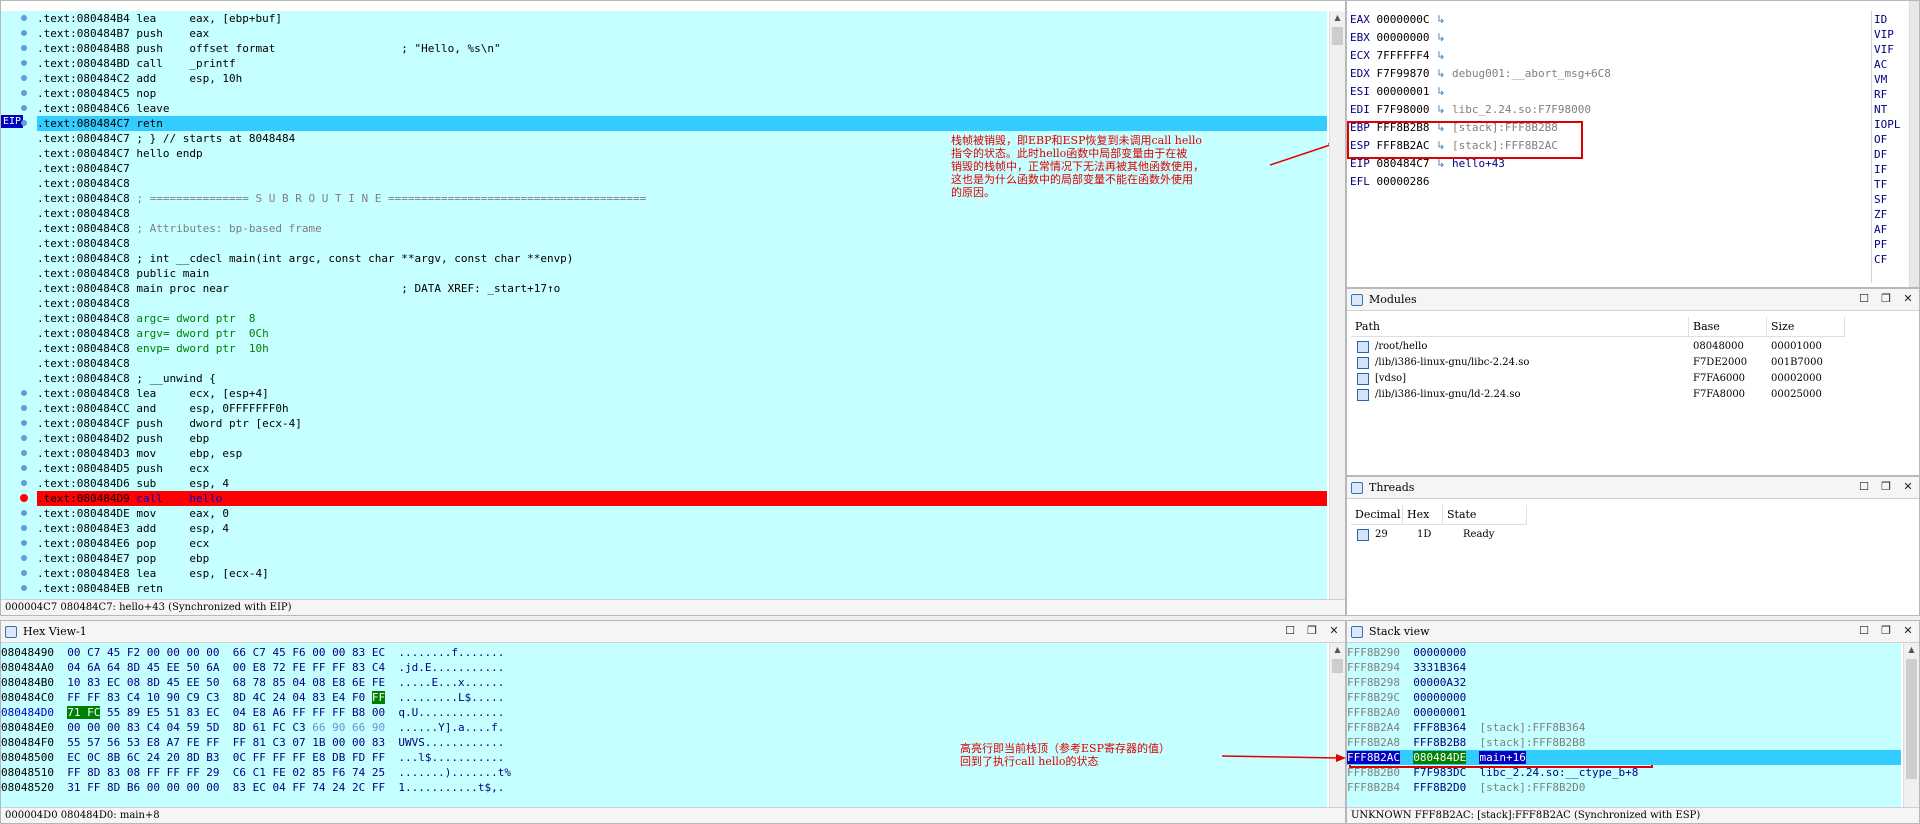 Image resolution: width=1920 pixels, height=824 pixels. I want to click on modules-col-base: Base, so click(1728, 327).